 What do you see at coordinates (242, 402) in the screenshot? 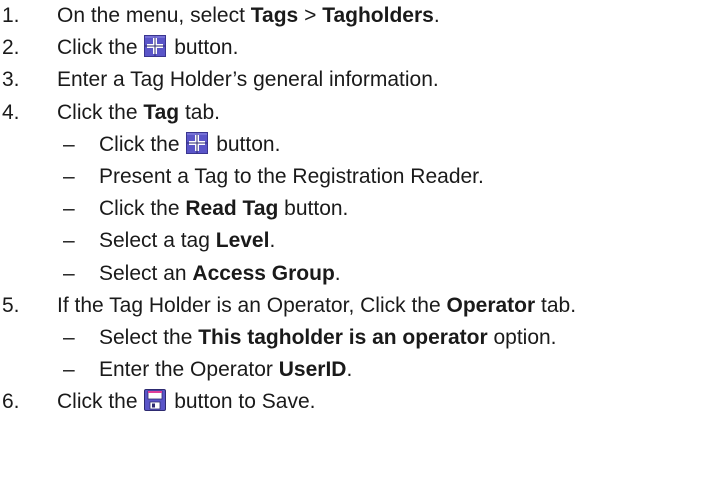
I see `step-text-run: button to Save.` at bounding box center [242, 402].